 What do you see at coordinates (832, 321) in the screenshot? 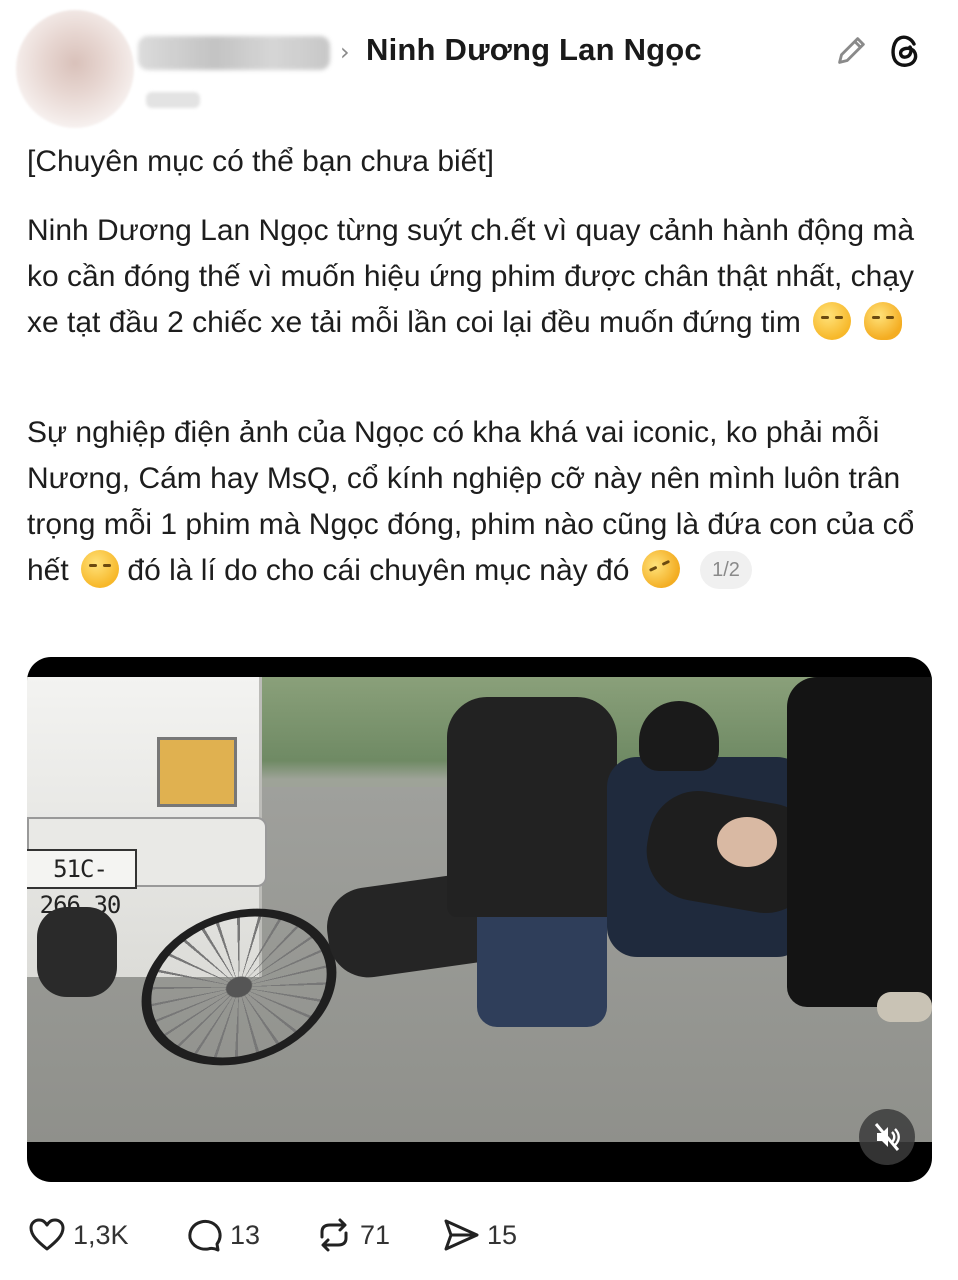
I see `exhaling-face-emoji-icon` at bounding box center [832, 321].